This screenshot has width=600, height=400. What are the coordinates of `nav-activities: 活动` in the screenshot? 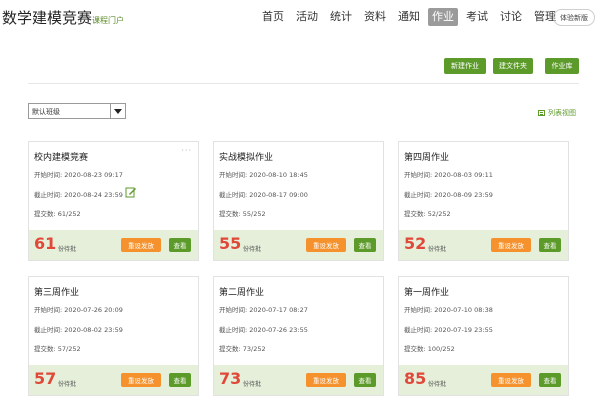 It's located at (307, 17).